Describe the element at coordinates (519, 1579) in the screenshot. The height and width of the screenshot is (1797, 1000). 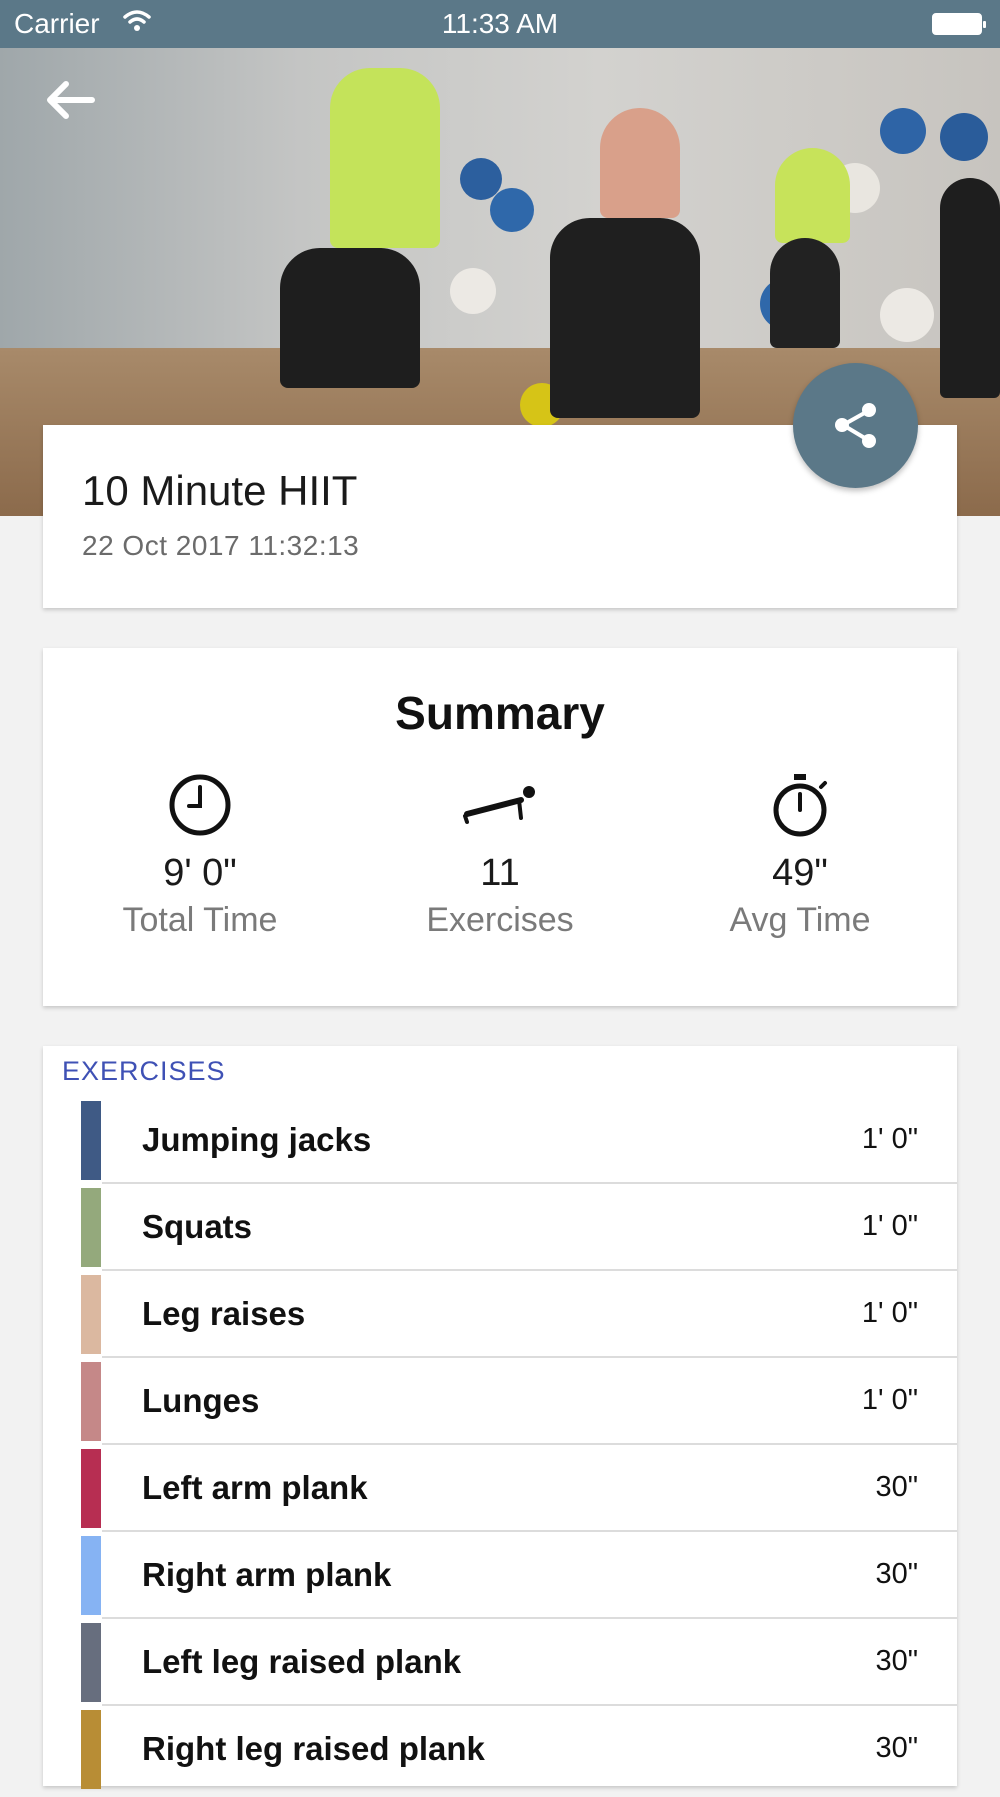
I see `exercise-row: Right arm plank 30"` at that location.